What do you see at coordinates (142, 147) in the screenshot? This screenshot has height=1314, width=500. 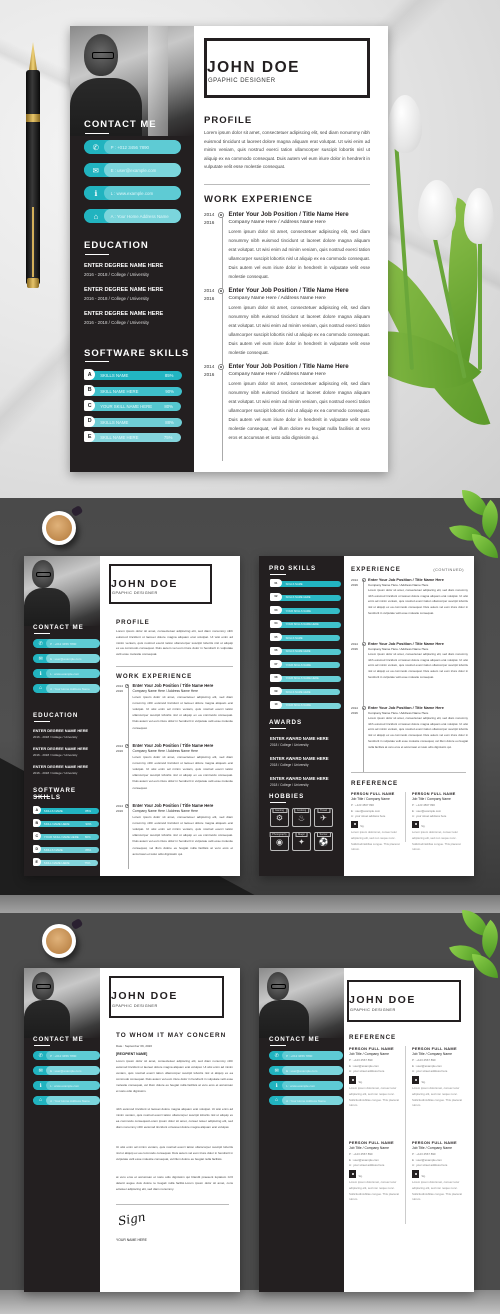 I see `contact-label: P : +012 3456 7890` at bounding box center [142, 147].